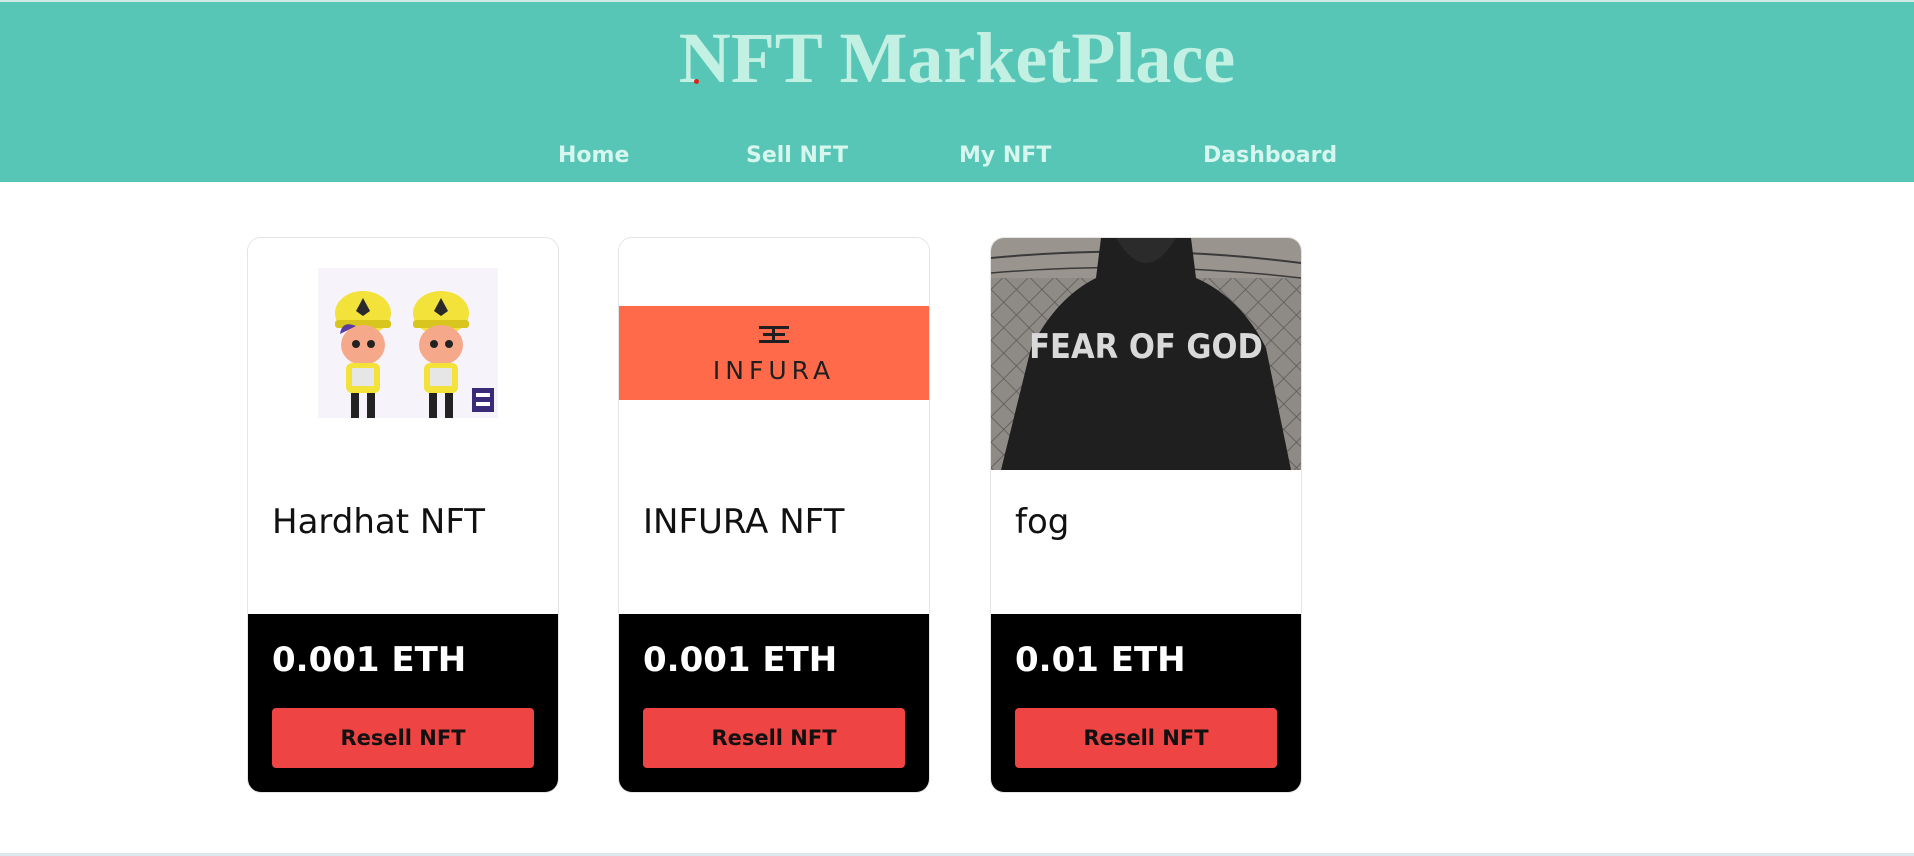  What do you see at coordinates (696, 81) in the screenshot?
I see `cursor-dot` at bounding box center [696, 81].